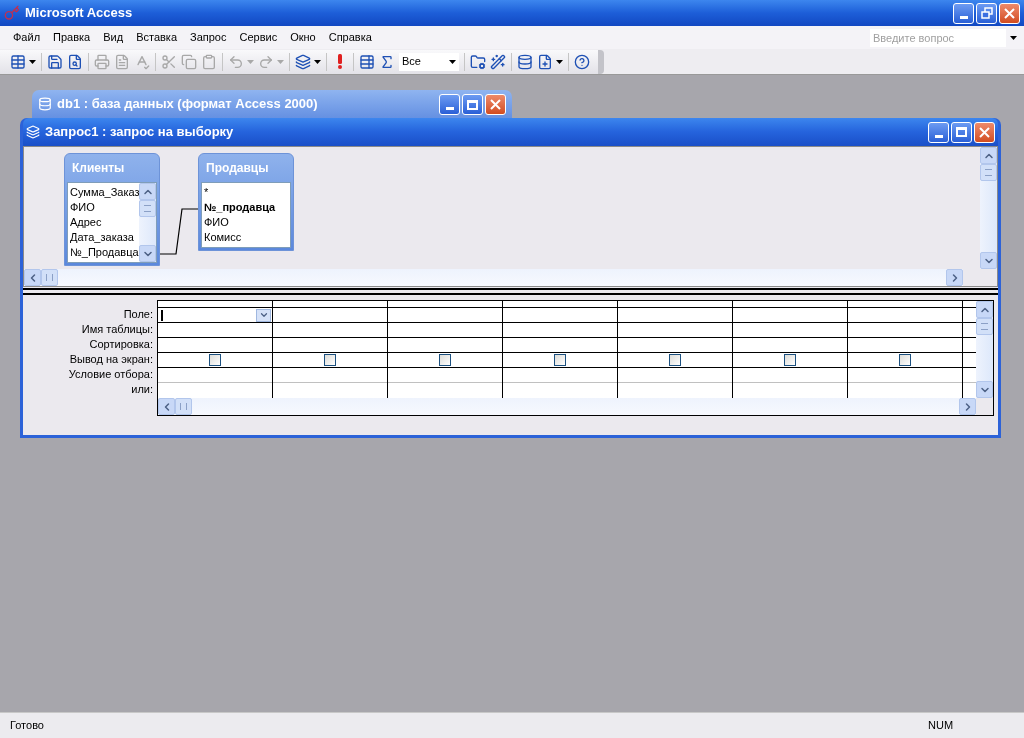 The image size is (1024, 738). What do you see at coordinates (120, 344) in the screenshot?
I see `row-label: Сортировка:` at bounding box center [120, 344].